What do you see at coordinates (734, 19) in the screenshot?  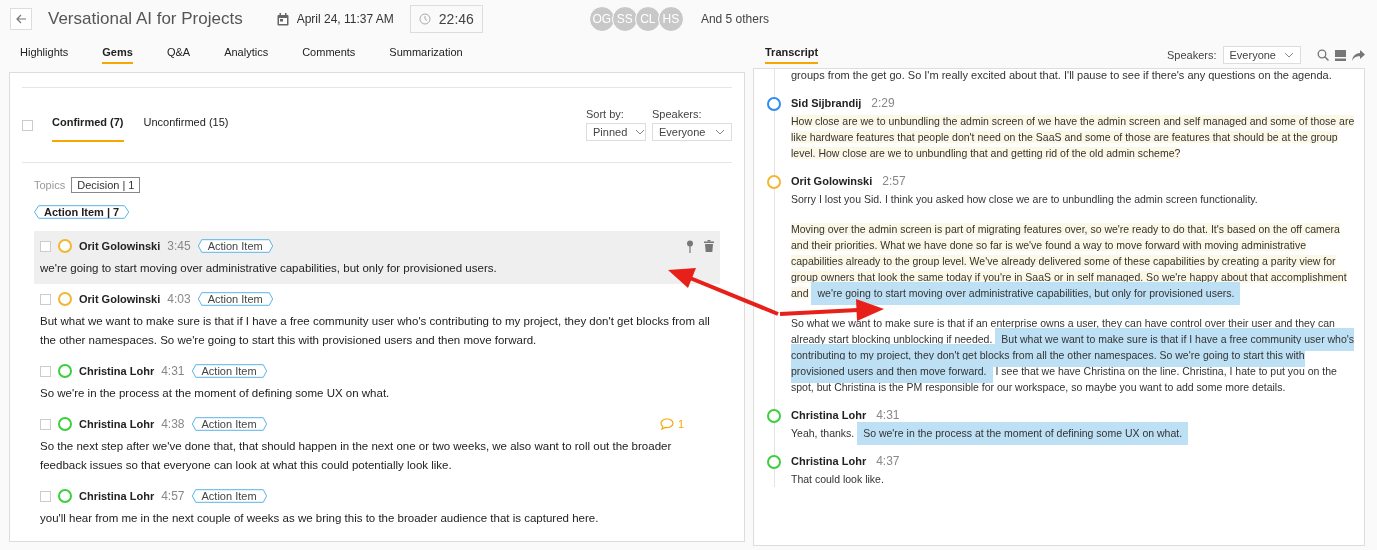 I see `more-participants: And 5 others` at bounding box center [734, 19].